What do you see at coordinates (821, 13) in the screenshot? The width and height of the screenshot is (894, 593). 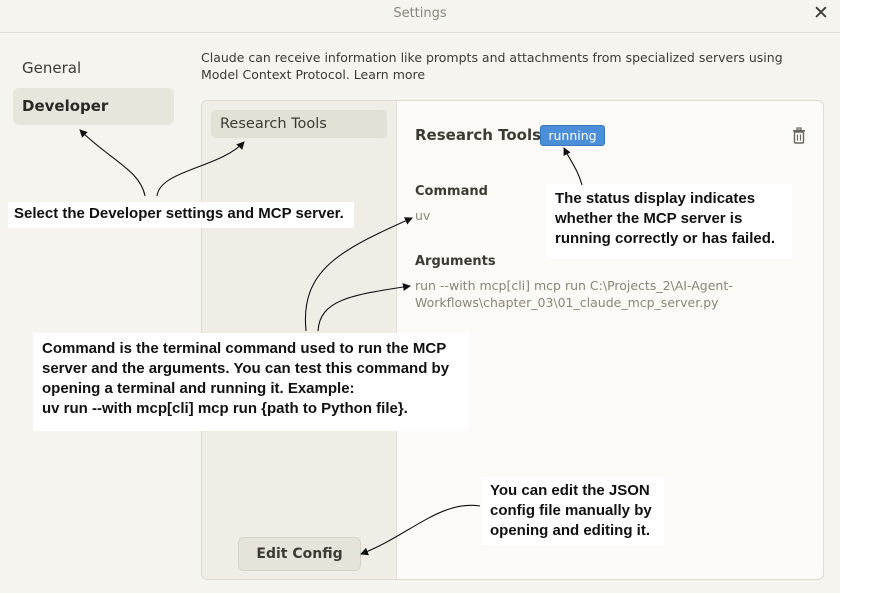 I see `close-icon: ✕` at bounding box center [821, 13].